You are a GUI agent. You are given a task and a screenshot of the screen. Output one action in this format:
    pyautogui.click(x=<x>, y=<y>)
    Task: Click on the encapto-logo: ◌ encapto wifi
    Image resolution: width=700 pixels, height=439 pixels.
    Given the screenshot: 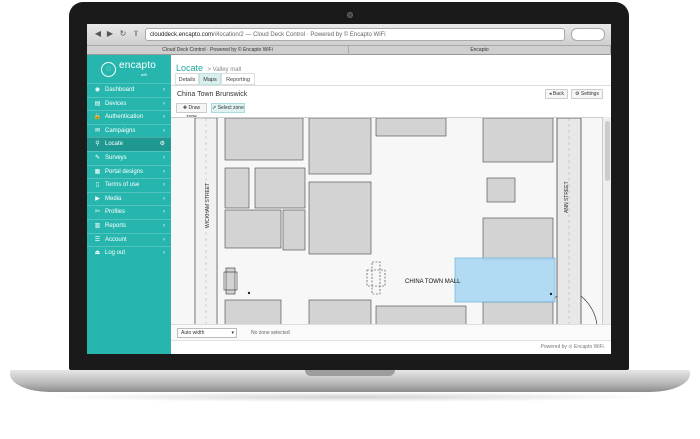 What is the action you would take?
    pyautogui.click(x=129, y=70)
    